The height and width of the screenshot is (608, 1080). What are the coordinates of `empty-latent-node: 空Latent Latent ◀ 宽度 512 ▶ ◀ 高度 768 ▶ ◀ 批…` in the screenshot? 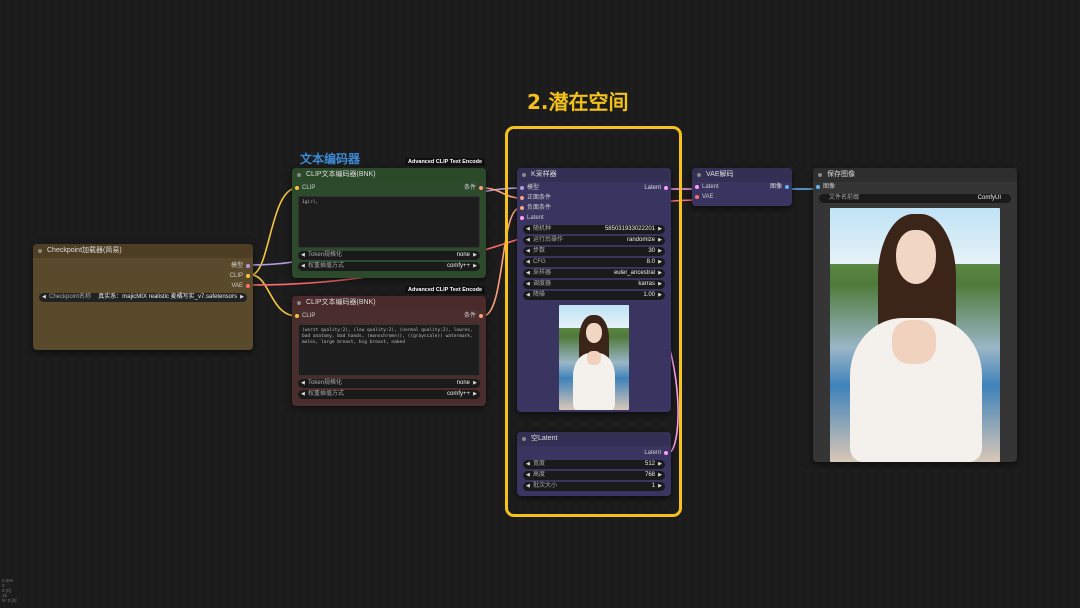 It's located at (594, 464).